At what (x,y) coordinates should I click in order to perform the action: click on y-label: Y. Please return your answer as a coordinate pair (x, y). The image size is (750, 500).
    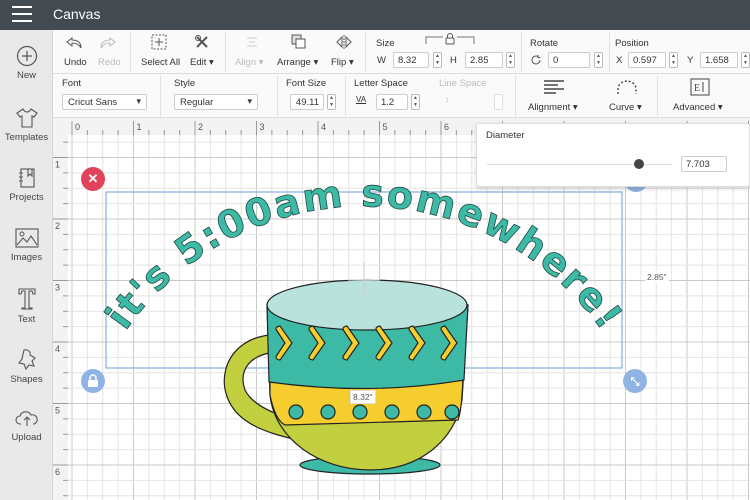
    Looking at the image, I should click on (690, 60).